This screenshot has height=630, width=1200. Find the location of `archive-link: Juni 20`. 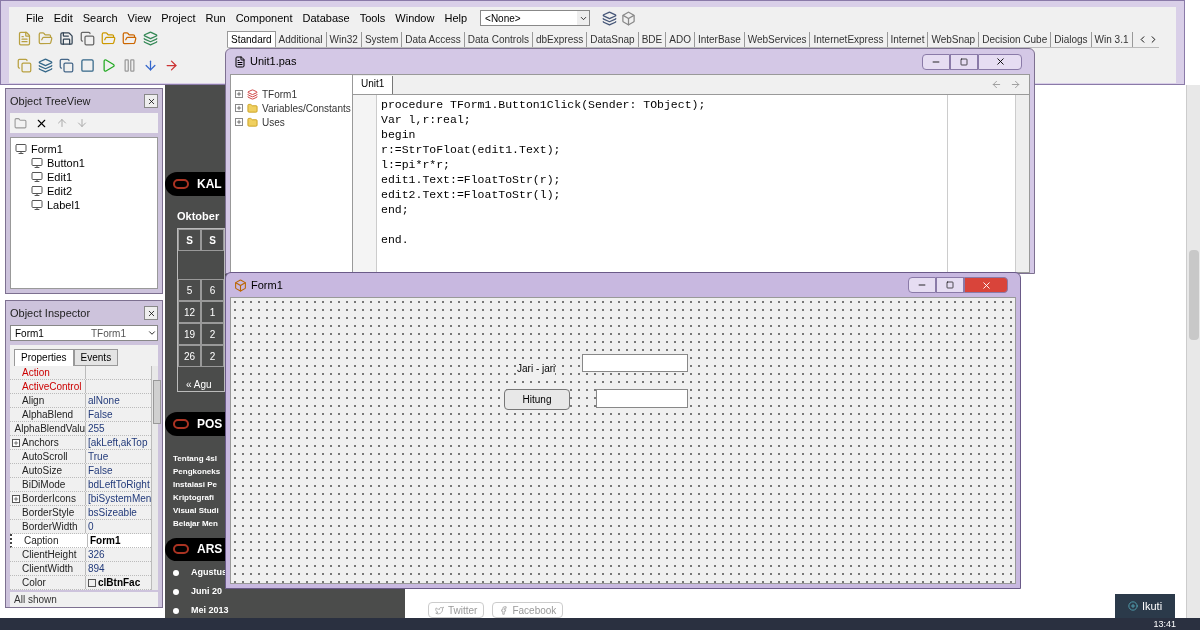

archive-link: Juni 20 is located at coordinates (206, 591).